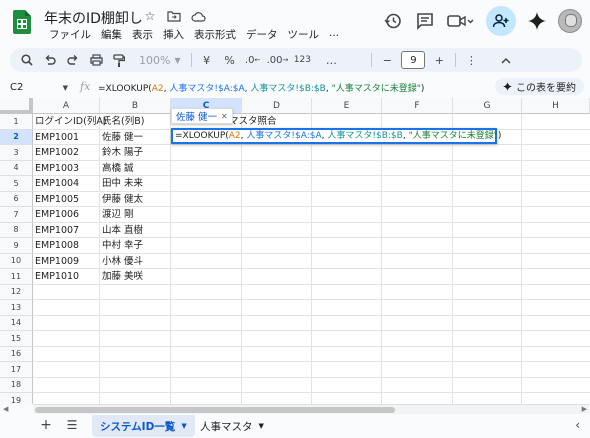 This screenshot has height=438, width=590. I want to click on sheets-logo-icon, so click(22, 22).